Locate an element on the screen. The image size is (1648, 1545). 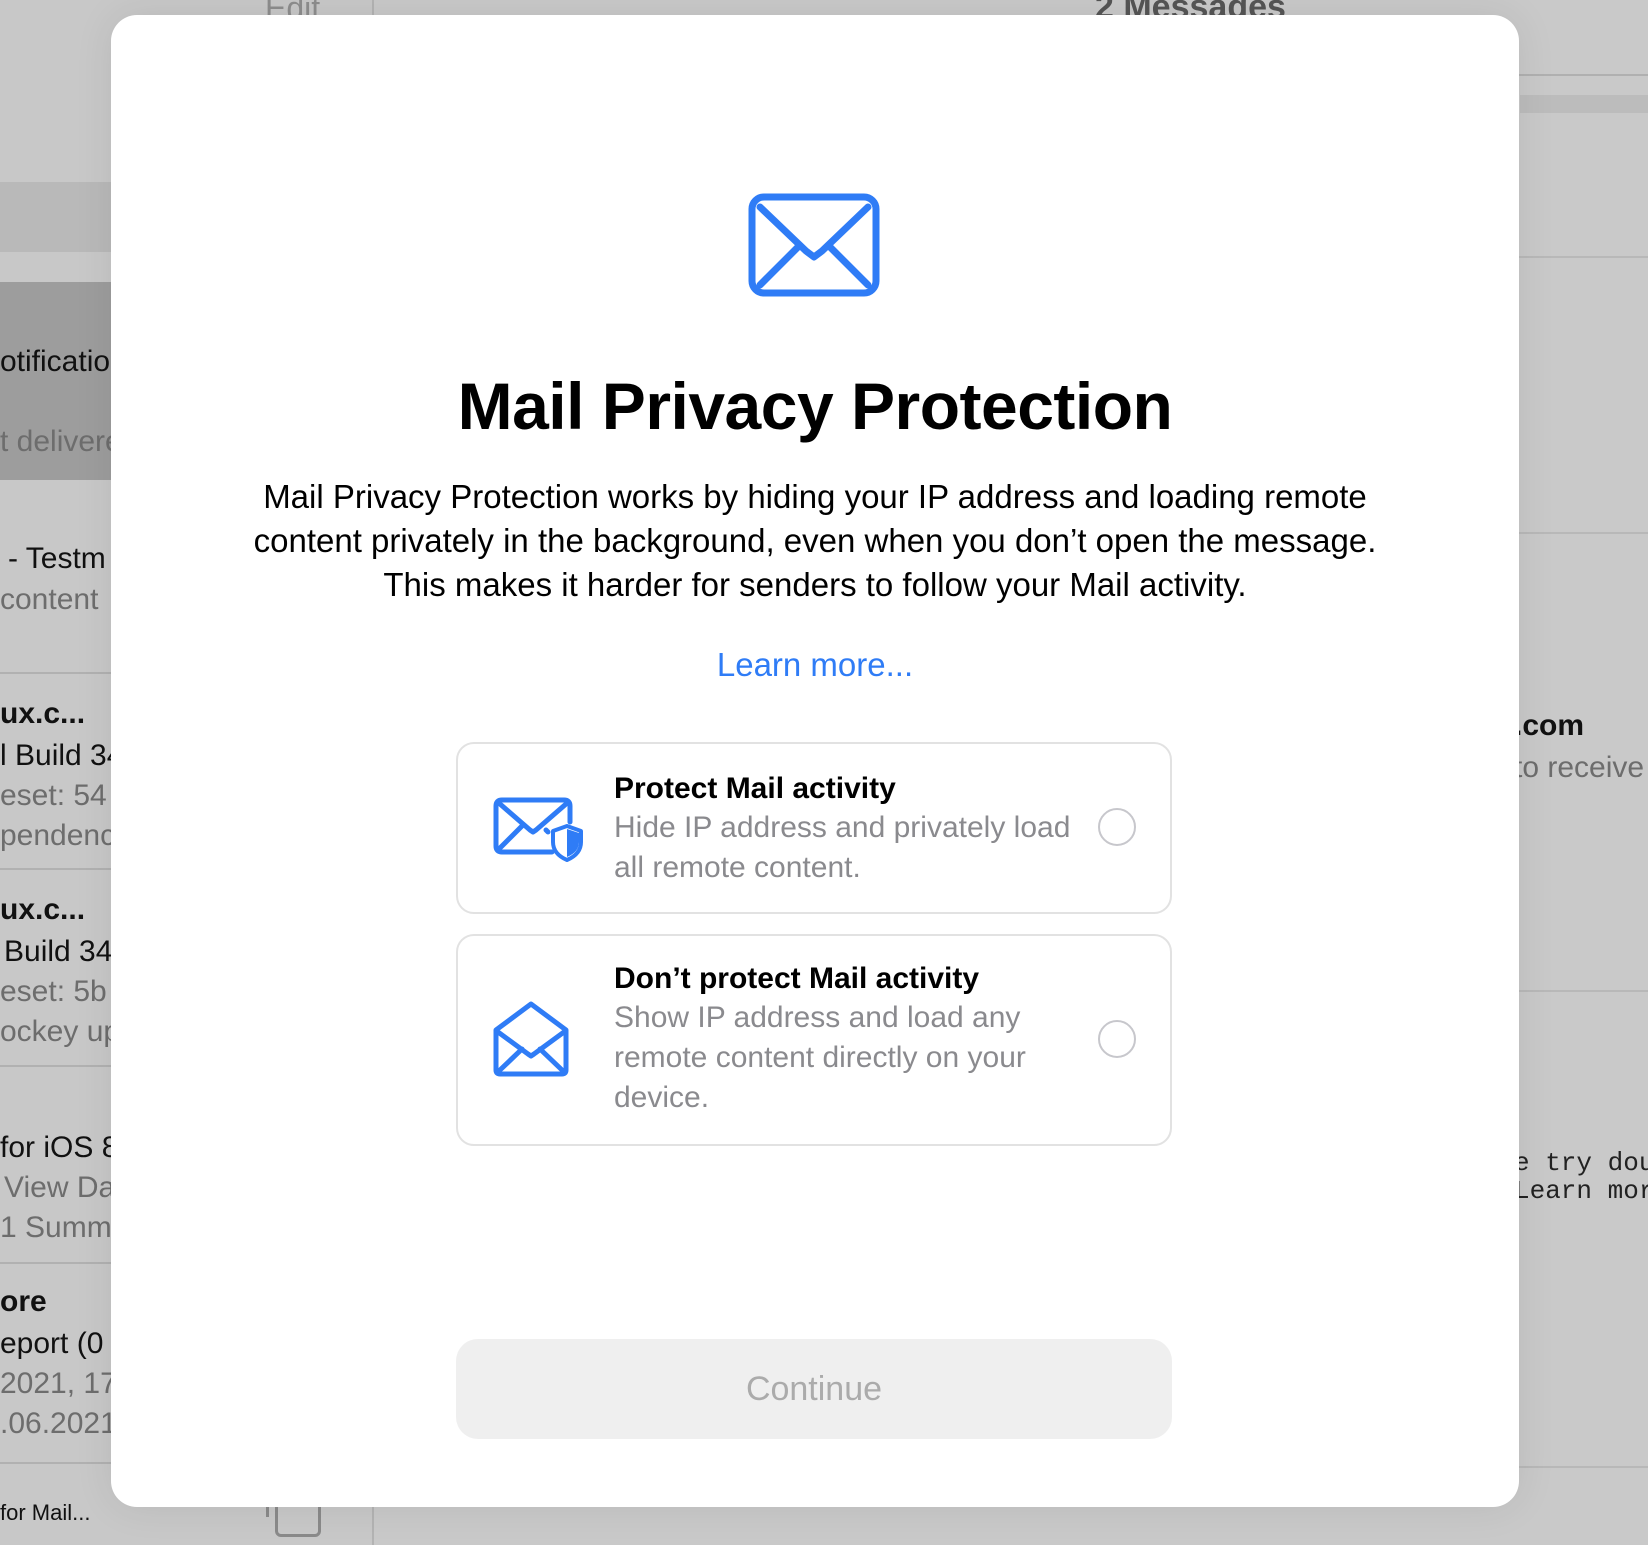
list-item-text: eport (0 is located at coordinates (52, 1343).